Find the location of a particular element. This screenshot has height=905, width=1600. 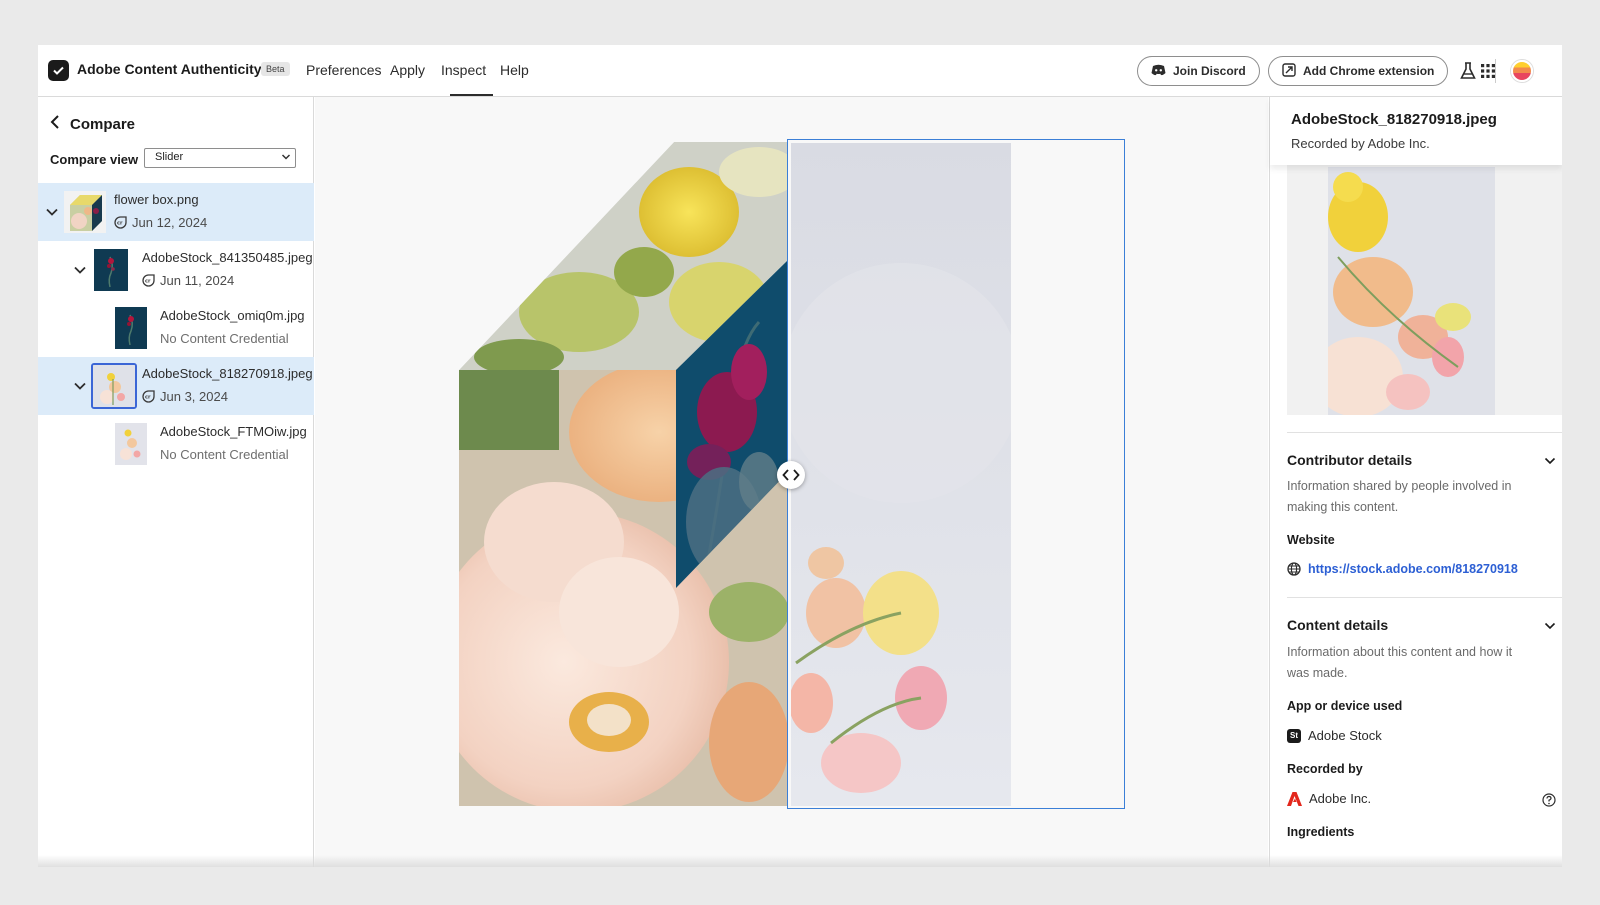

details-file-title: AdobeStock_818270918.jpeg is located at coordinates (1394, 119).